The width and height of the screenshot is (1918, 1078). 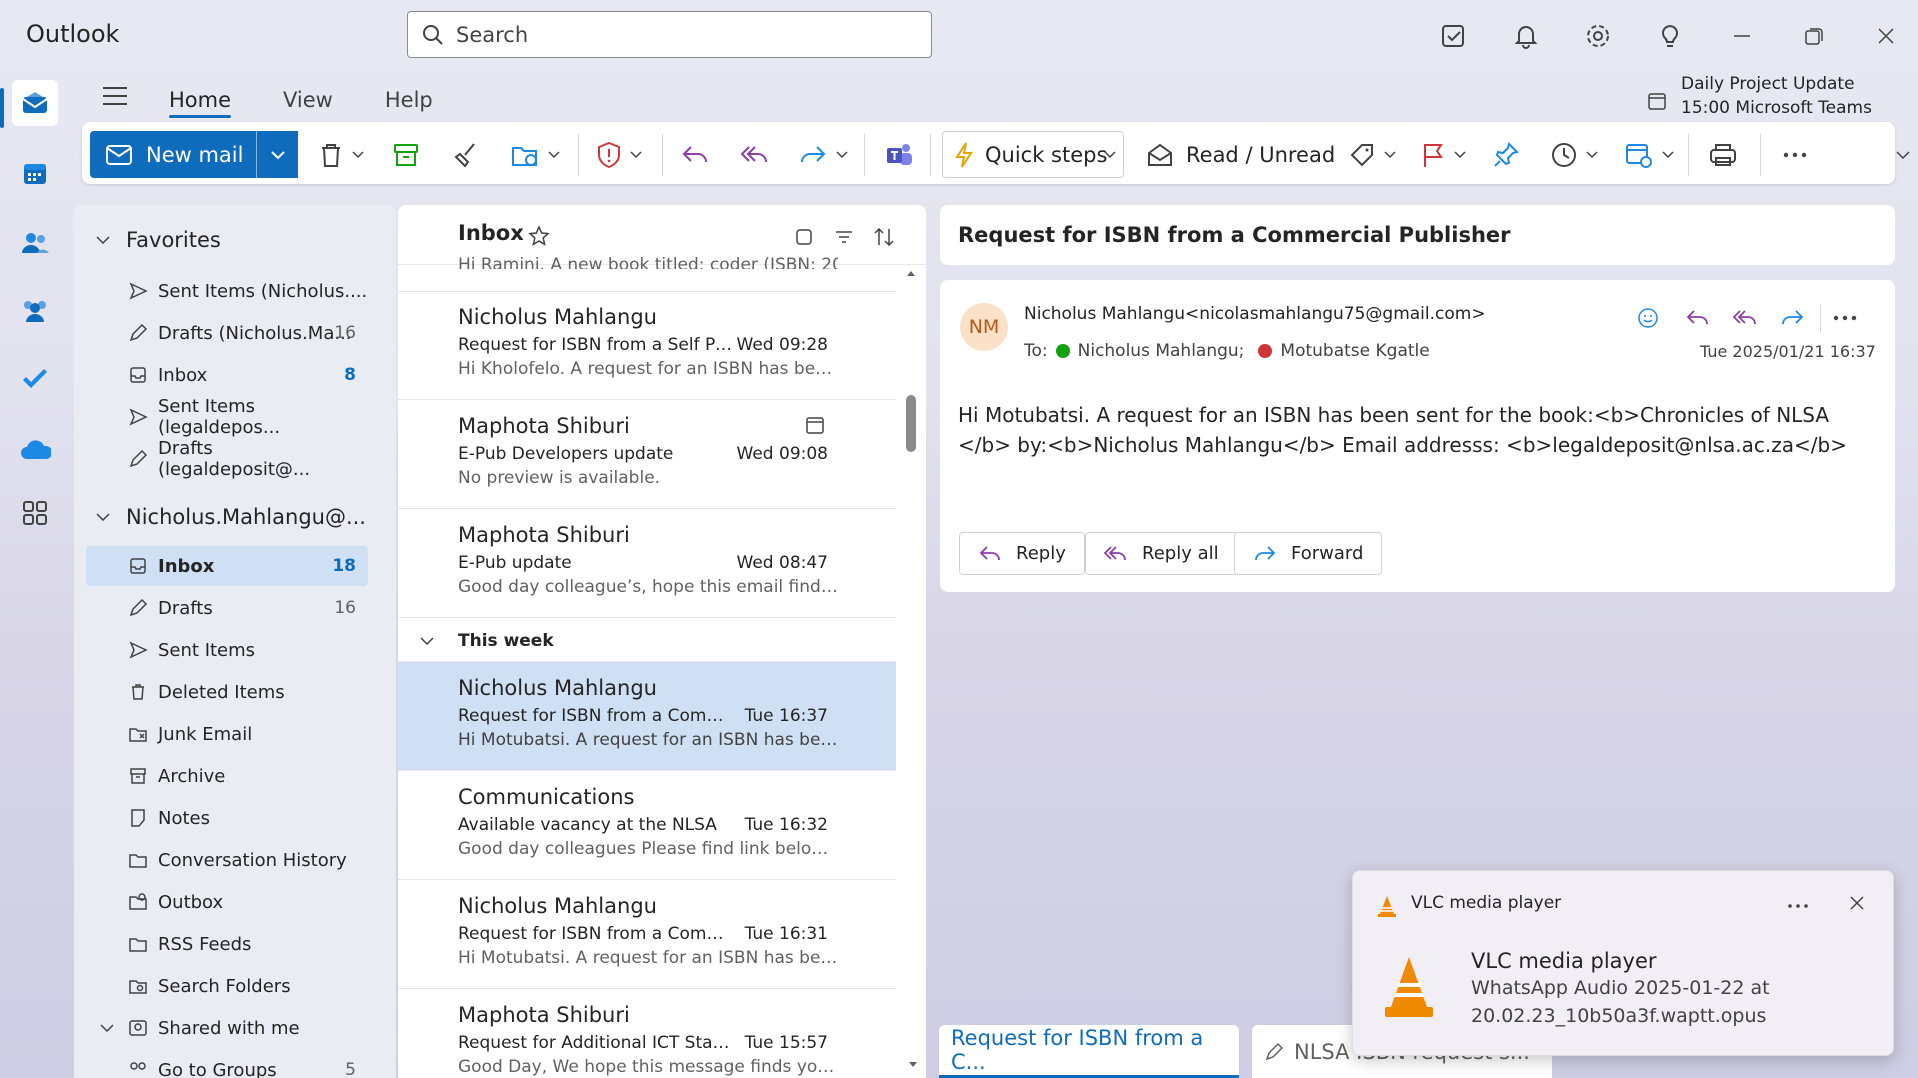 What do you see at coordinates (227, 944) in the screenshot?
I see `folder-item-rss: RSS Feeds` at bounding box center [227, 944].